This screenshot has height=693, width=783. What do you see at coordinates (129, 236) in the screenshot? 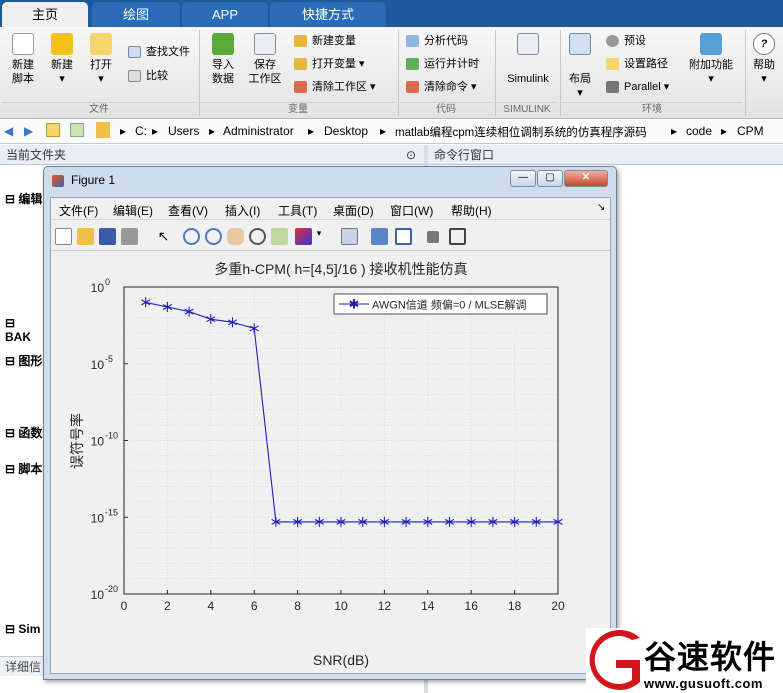
I see `print-icon` at bounding box center [129, 236].